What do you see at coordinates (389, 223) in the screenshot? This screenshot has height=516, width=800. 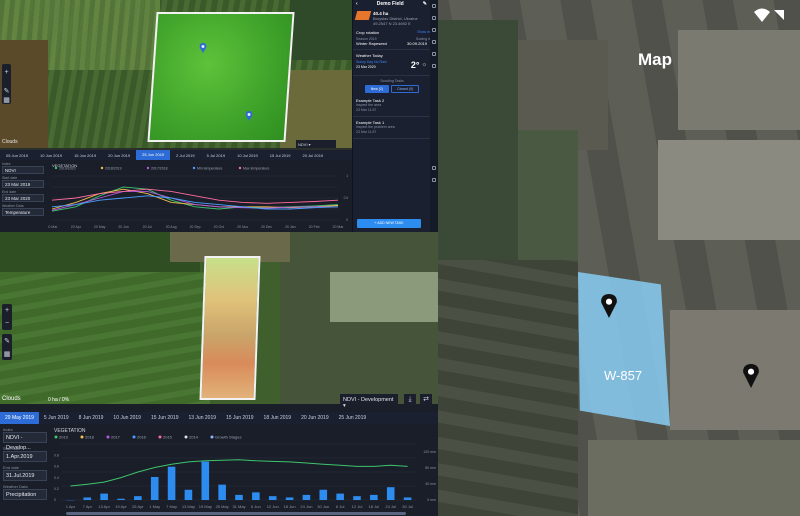 I see `add-new-task-button: + ADD NEW TASK` at bounding box center [389, 223].